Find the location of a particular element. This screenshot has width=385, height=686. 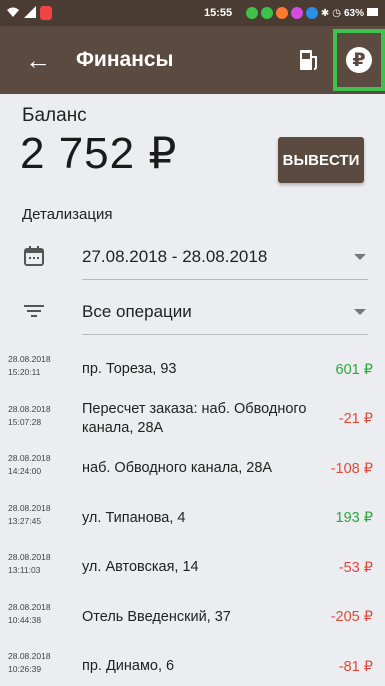

transaction-datetime: 28.08.2018 14:24:00 is located at coordinates (29, 464).